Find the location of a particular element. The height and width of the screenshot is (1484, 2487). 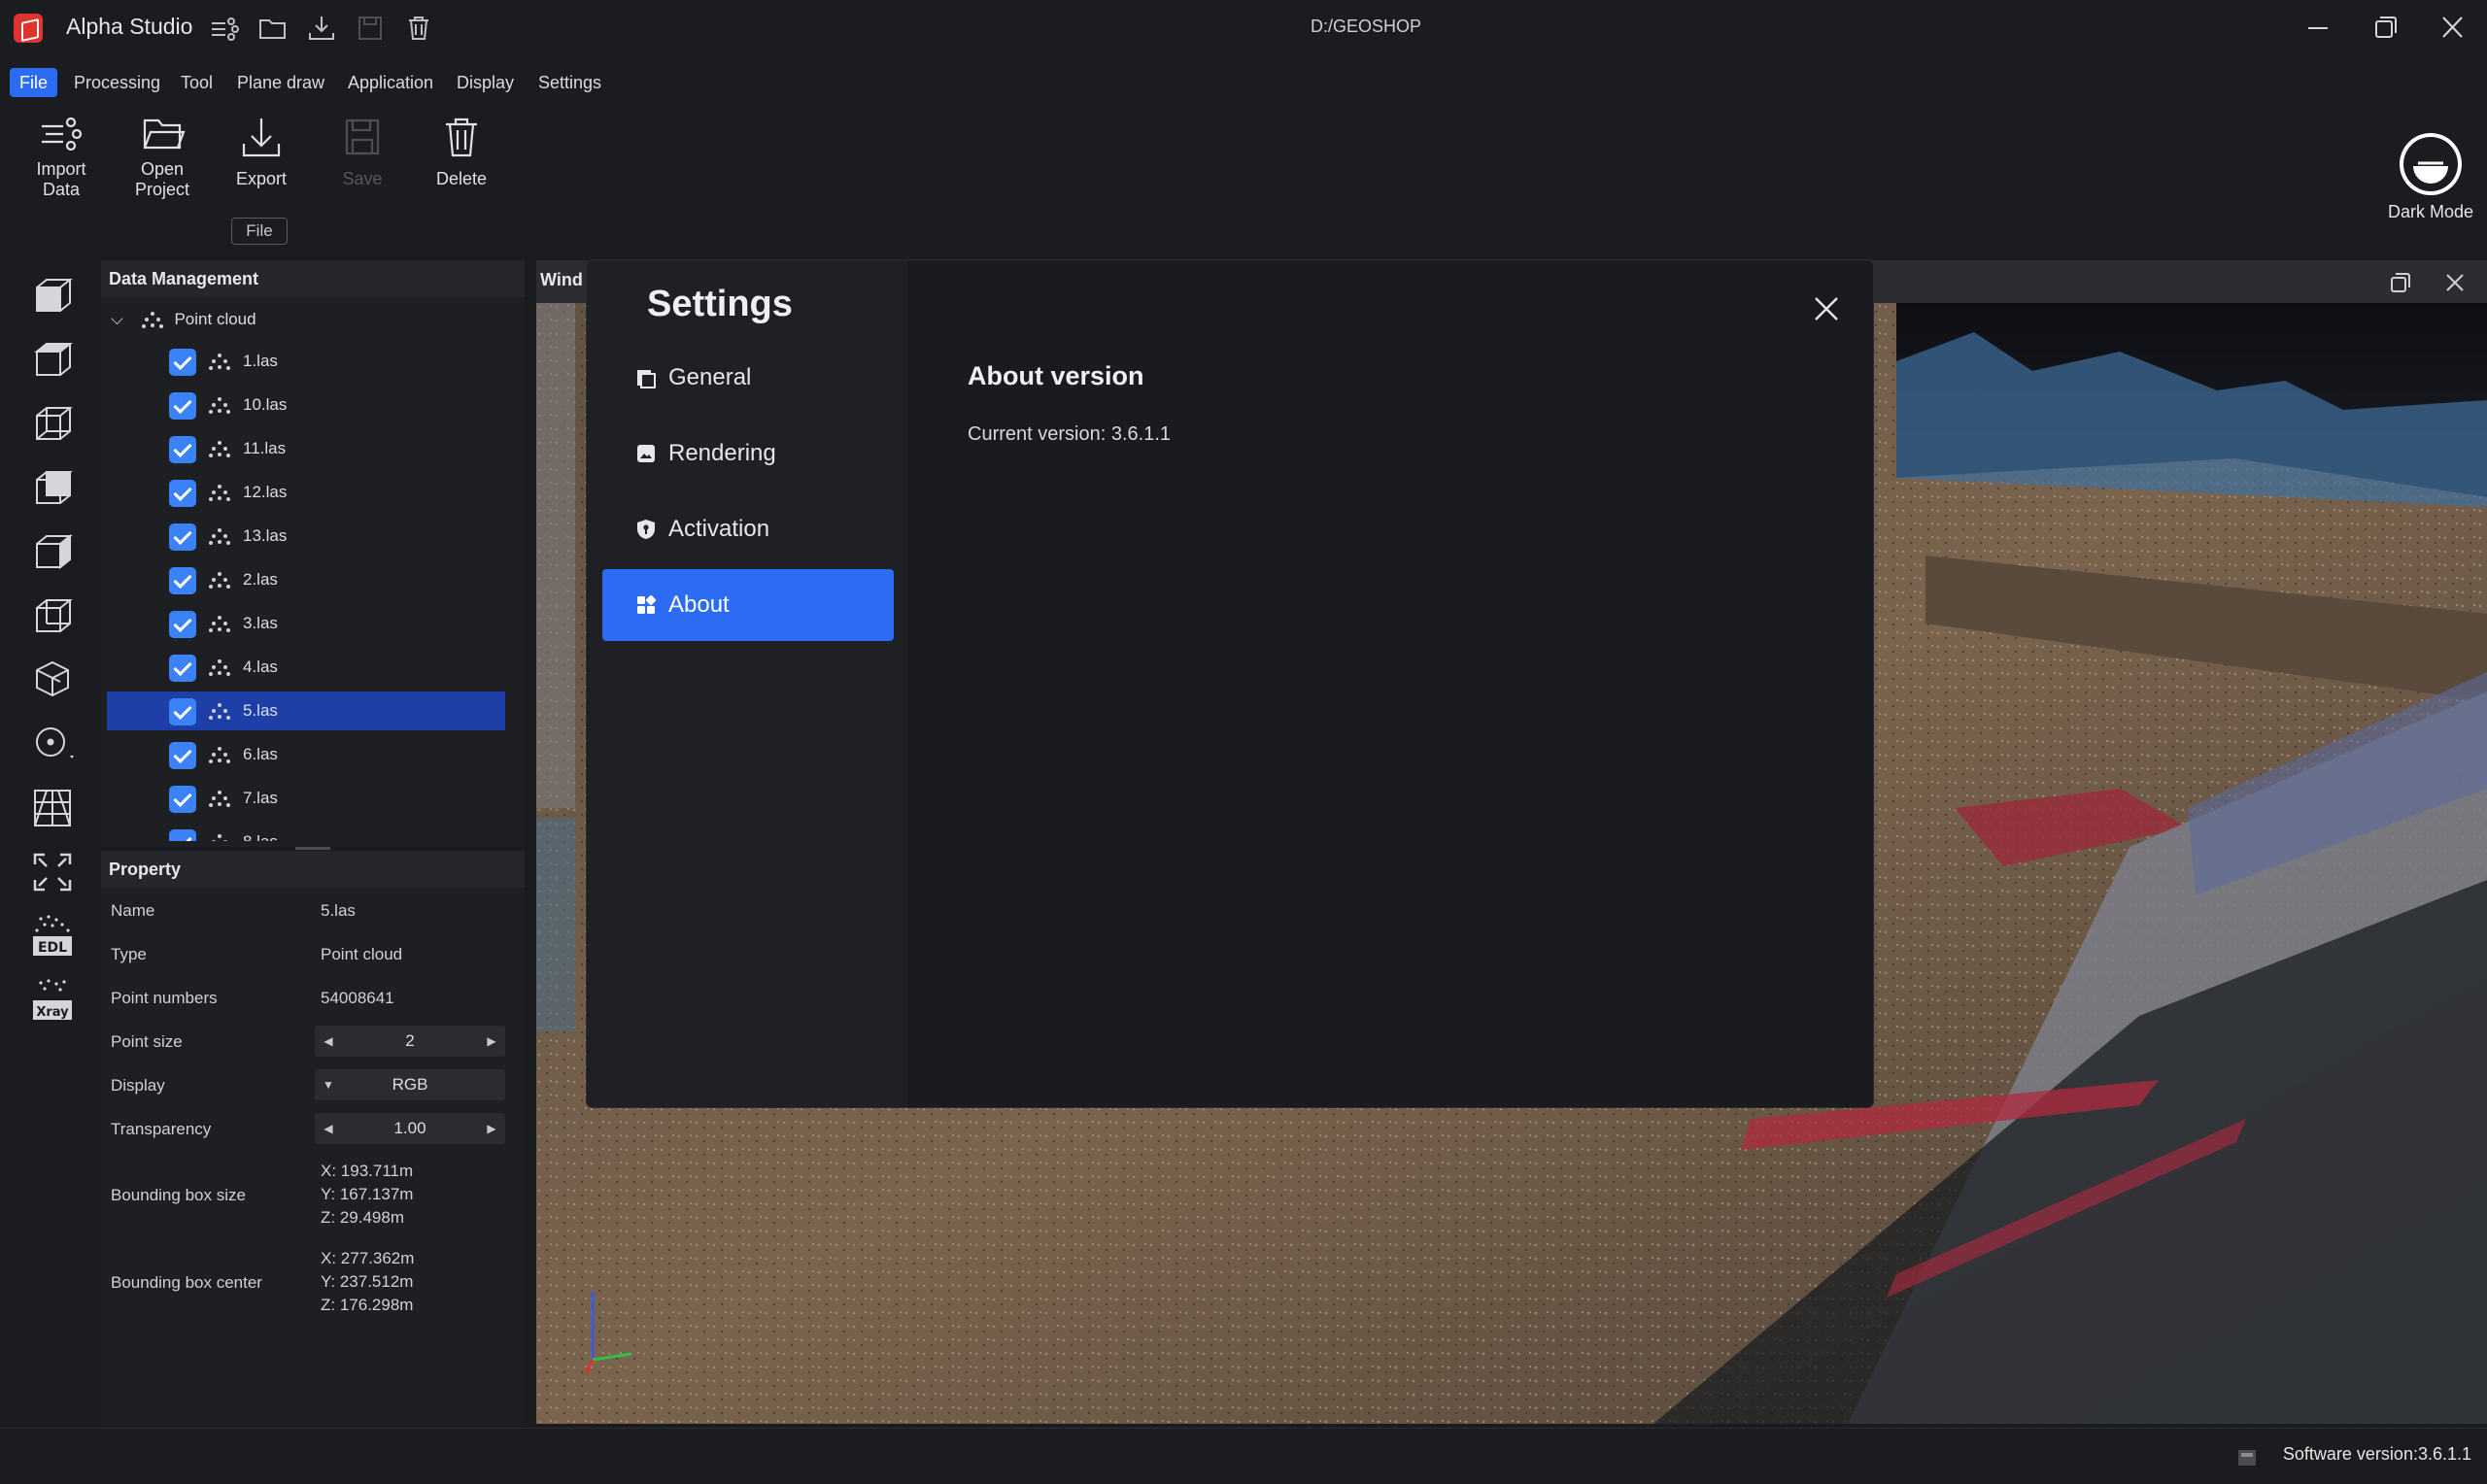

display-value: RGB is located at coordinates (410, 1084).